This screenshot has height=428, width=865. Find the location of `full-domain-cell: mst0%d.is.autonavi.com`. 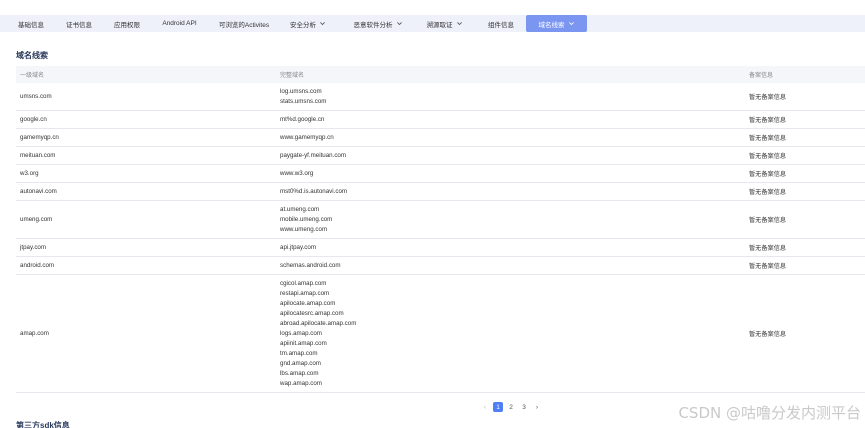

full-domain-cell: mst0%d.is.autonavi.com is located at coordinates (313, 192).